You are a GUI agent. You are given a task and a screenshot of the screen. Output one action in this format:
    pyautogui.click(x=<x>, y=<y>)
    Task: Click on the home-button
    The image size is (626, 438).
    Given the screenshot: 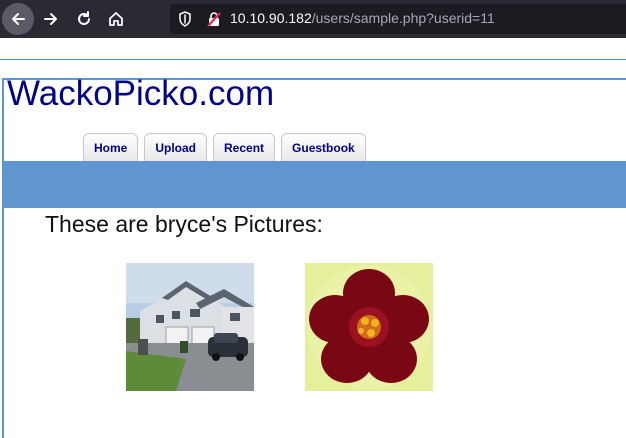 What is the action you would take?
    pyautogui.click(x=116, y=19)
    